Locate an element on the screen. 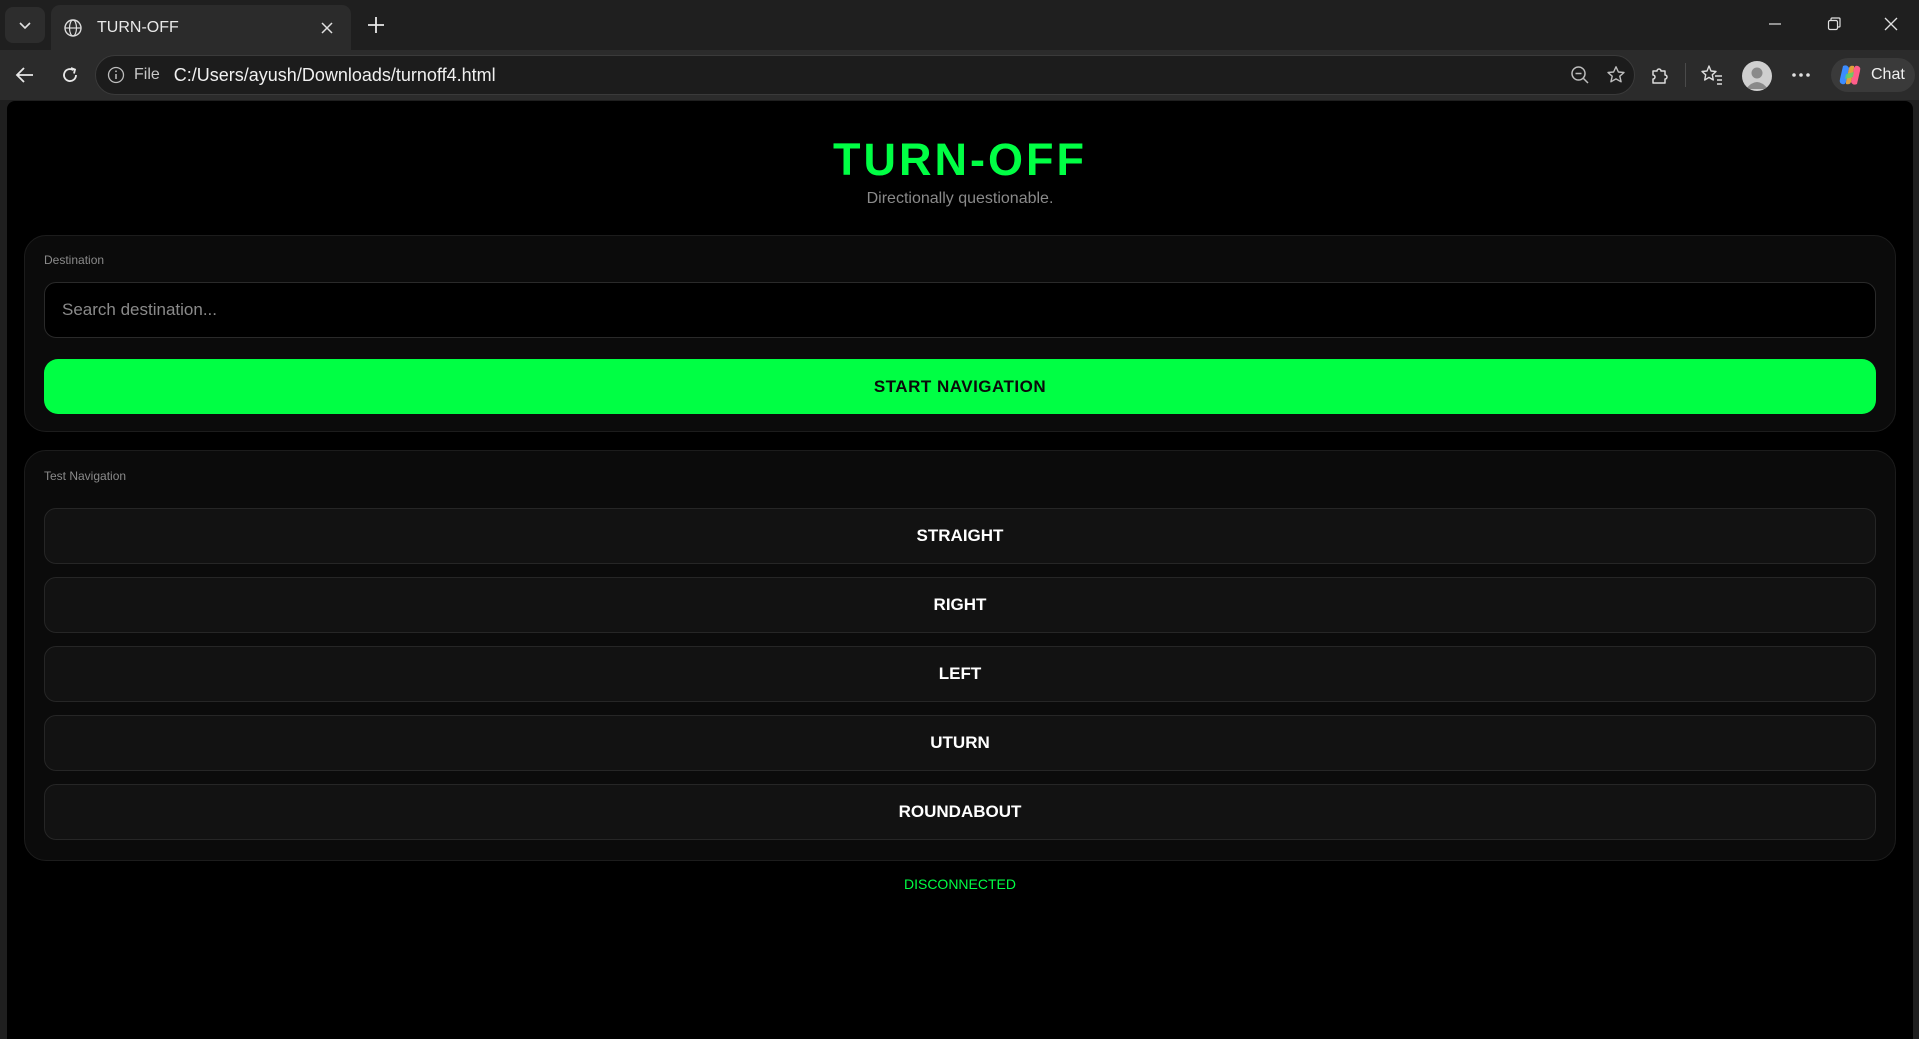 This screenshot has width=1919, height=1039. refresh-button is located at coordinates (70, 75).